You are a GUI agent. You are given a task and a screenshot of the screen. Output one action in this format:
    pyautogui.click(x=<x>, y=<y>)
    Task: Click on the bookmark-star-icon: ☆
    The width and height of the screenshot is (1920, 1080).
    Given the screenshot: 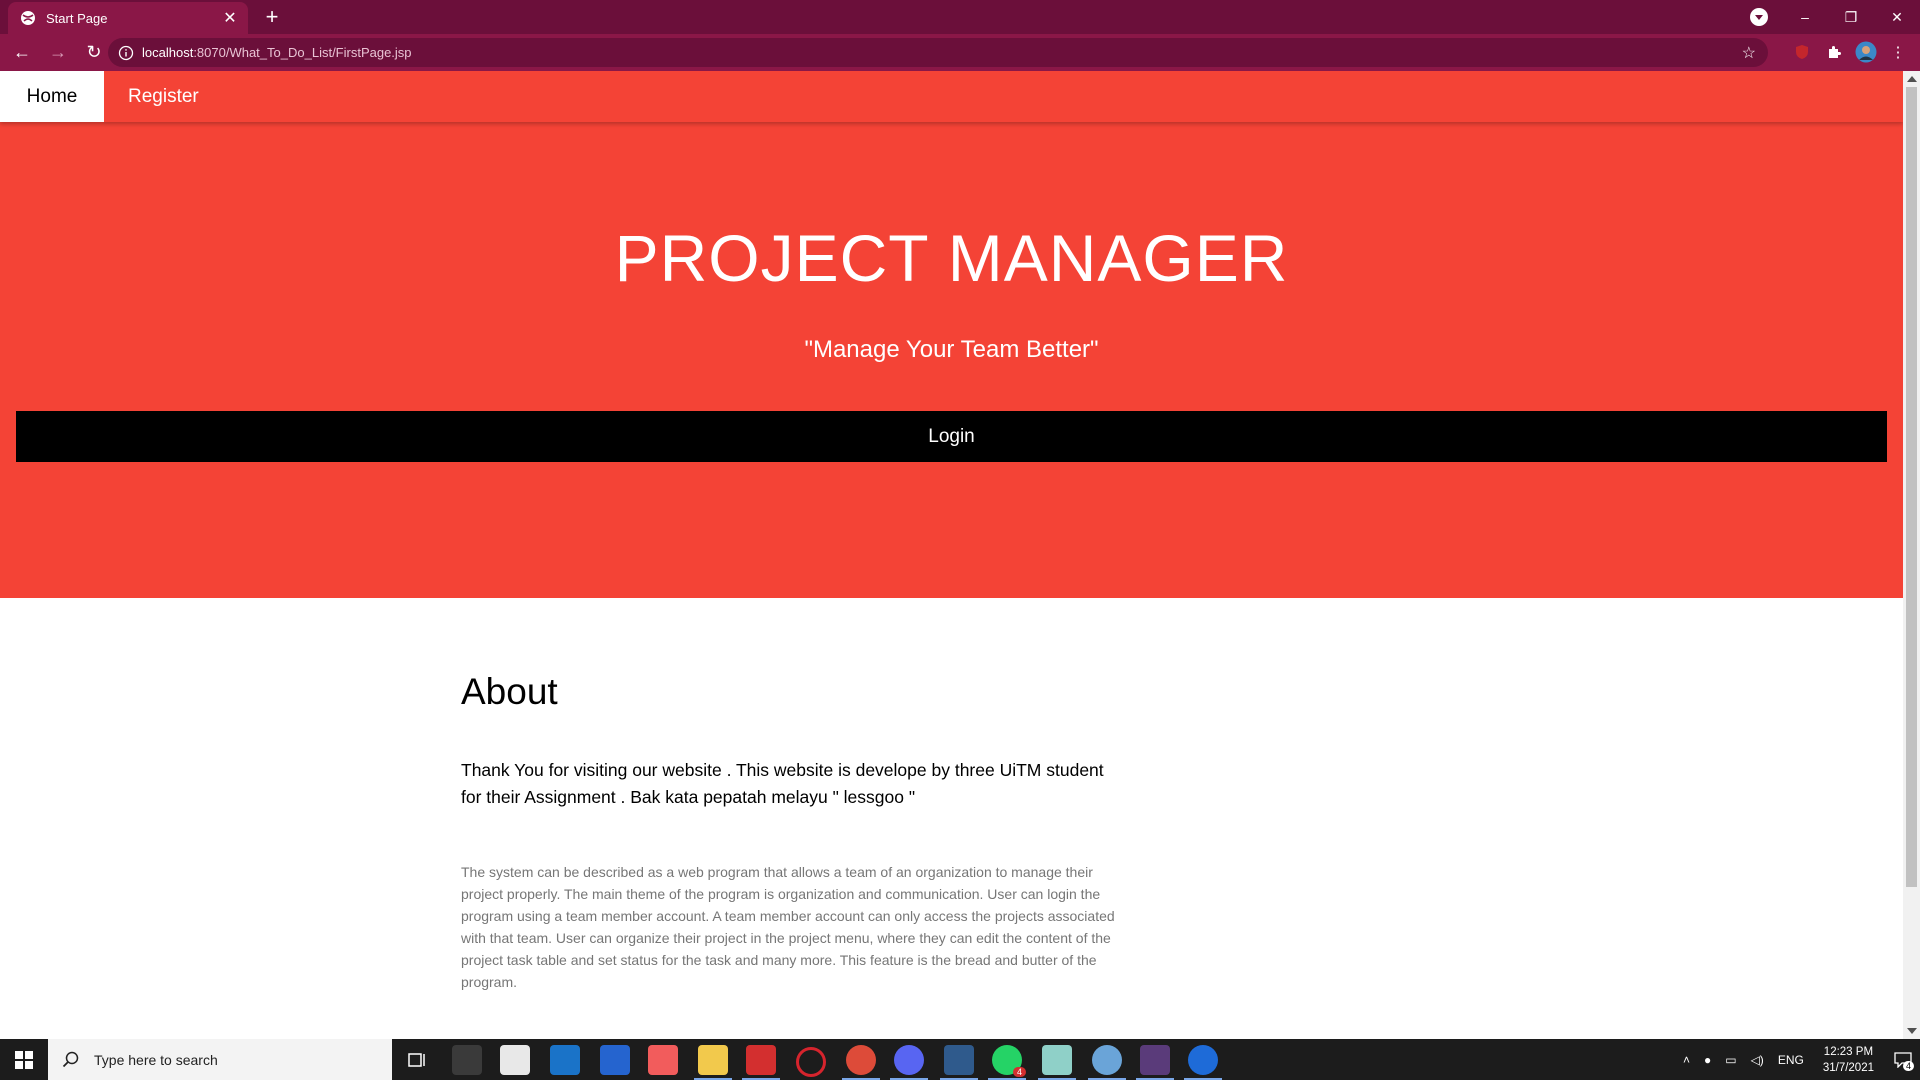 What is the action you would take?
    pyautogui.click(x=1749, y=53)
    